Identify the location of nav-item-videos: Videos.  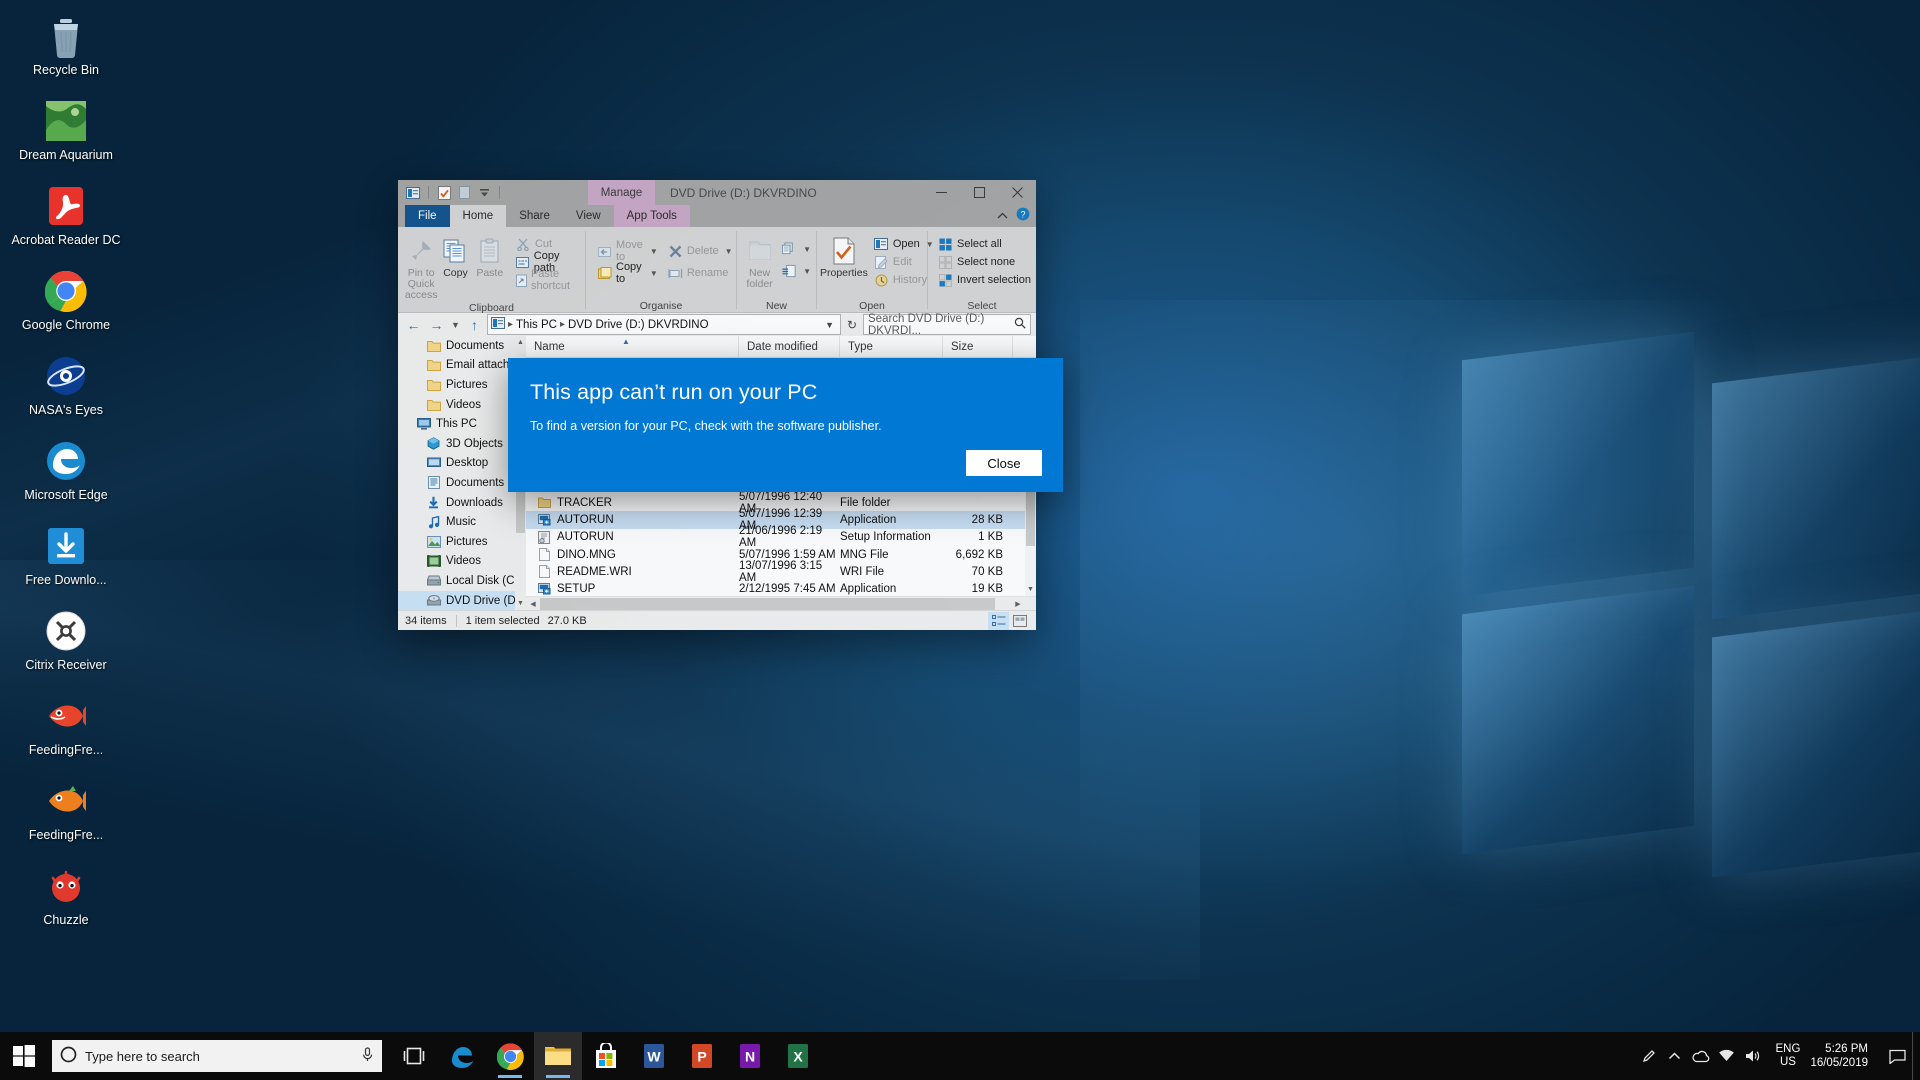
(462, 562).